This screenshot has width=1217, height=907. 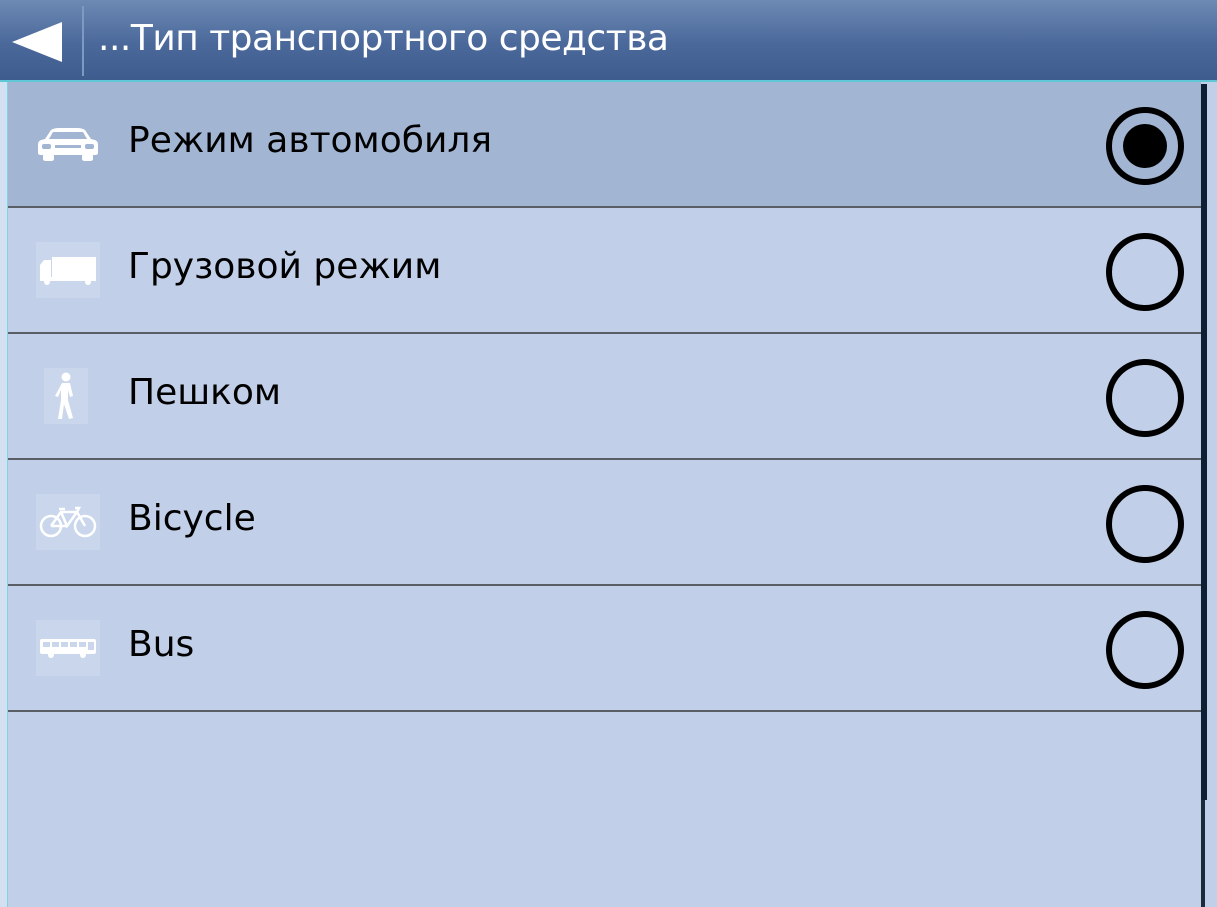 What do you see at coordinates (604, 271) in the screenshot?
I see `option-truck-mode: Грузовой режим` at bounding box center [604, 271].